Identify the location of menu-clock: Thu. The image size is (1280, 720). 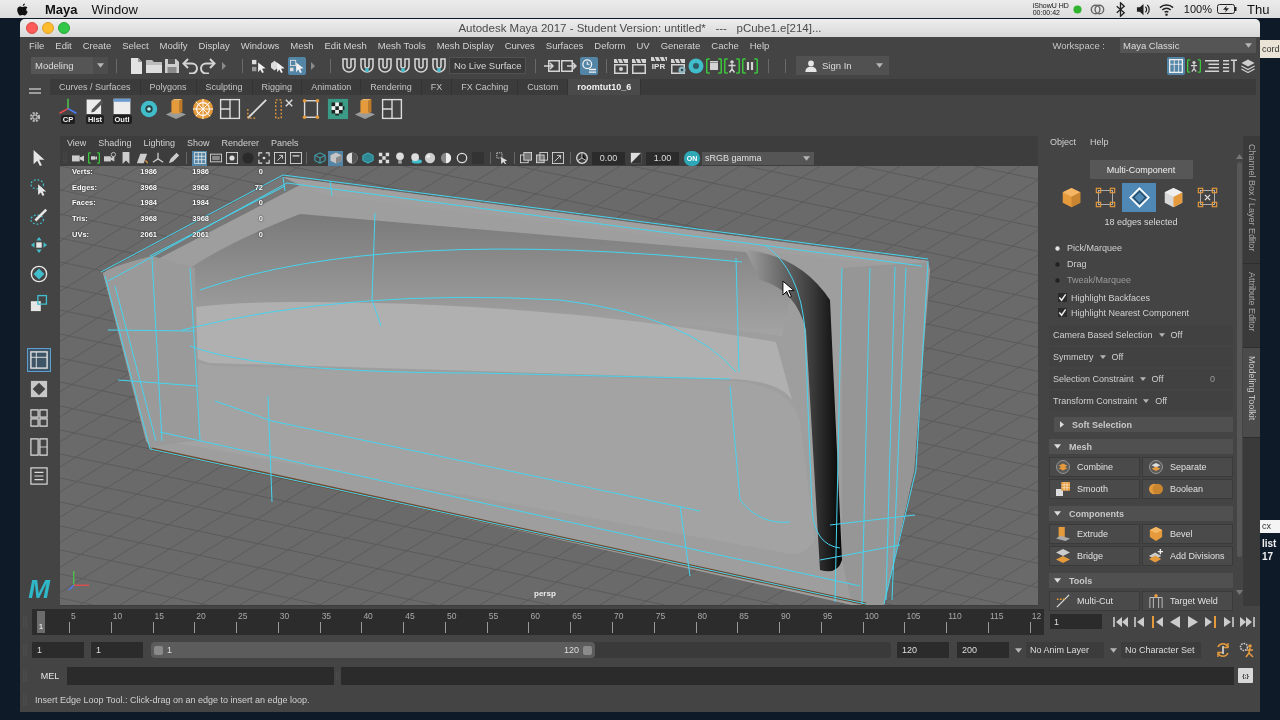
(1263, 9).